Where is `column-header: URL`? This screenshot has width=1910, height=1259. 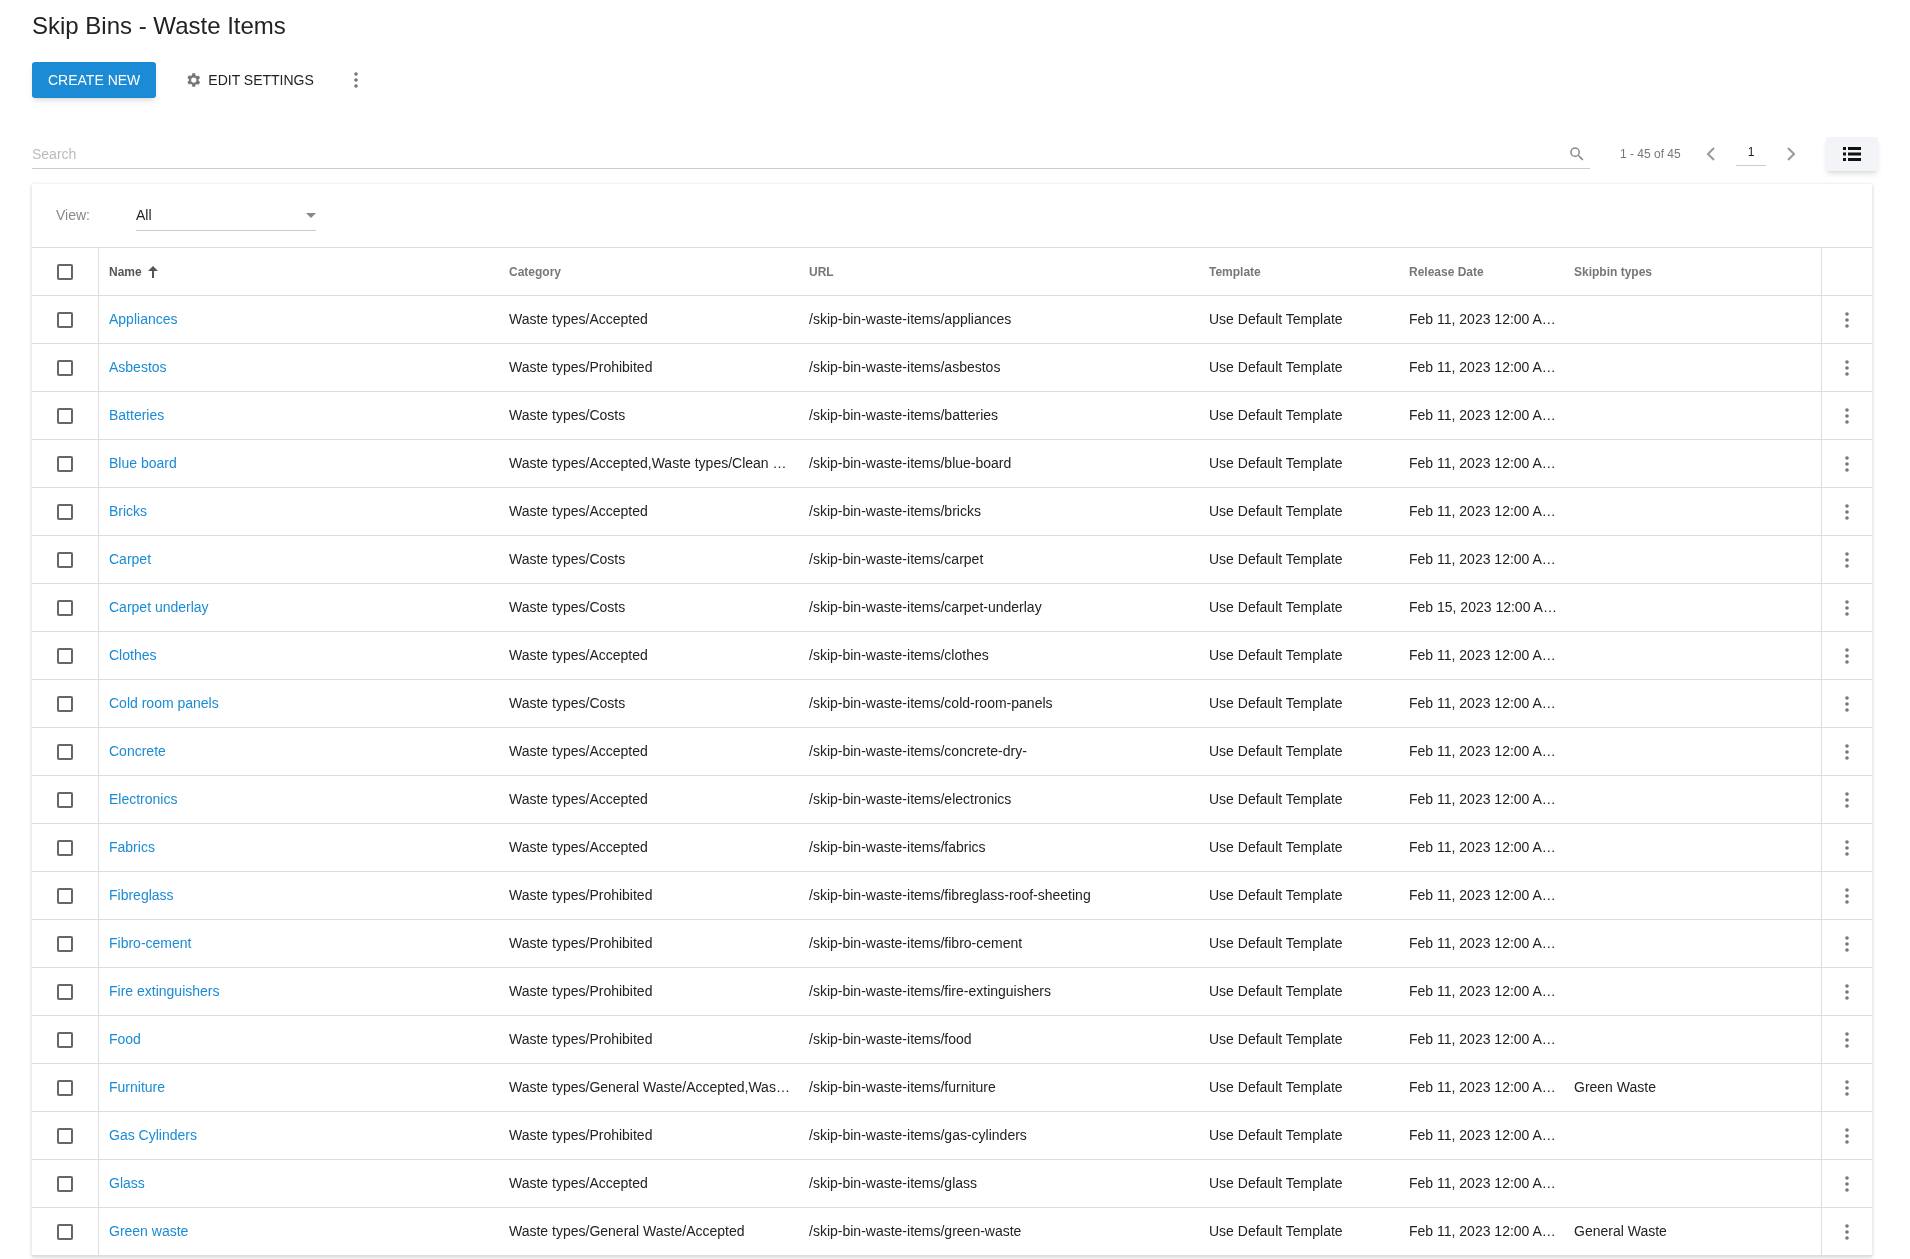 column-header: URL is located at coordinates (821, 271).